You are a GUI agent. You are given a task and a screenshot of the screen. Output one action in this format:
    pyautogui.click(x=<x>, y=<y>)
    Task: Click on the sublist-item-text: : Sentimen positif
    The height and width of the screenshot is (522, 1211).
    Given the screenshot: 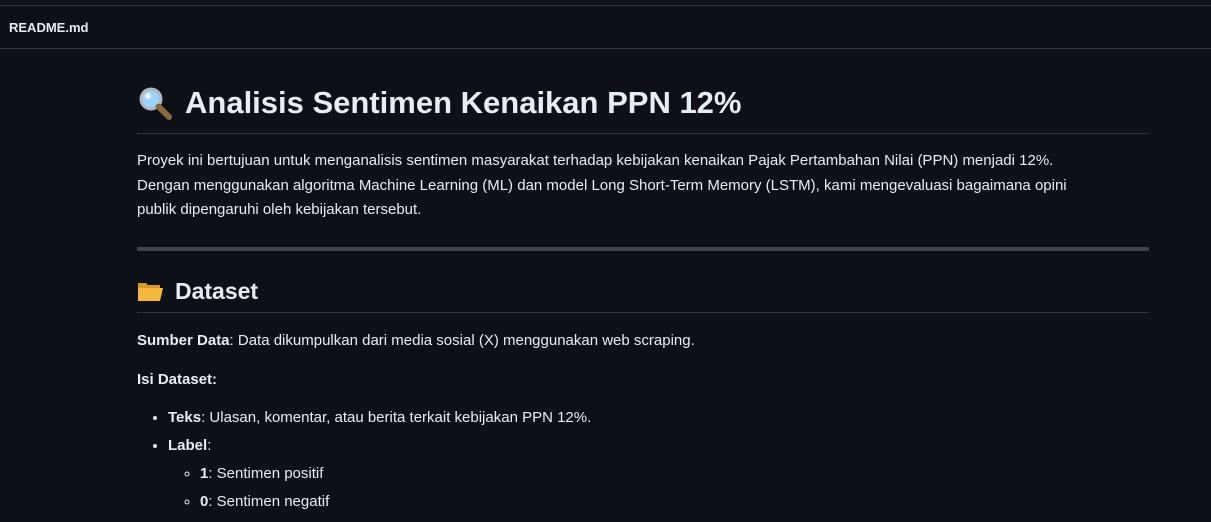 What is the action you would take?
    pyautogui.click(x=266, y=473)
    